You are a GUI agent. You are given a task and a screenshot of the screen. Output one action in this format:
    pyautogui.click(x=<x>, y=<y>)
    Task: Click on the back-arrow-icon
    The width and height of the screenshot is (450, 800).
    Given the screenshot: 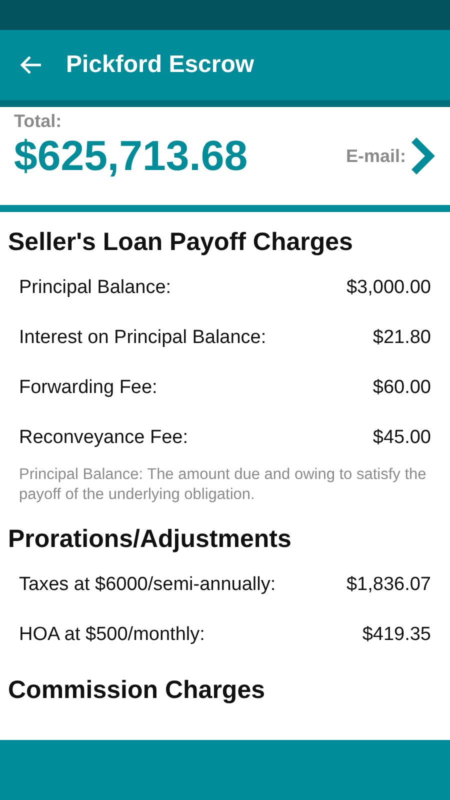 What is the action you would take?
    pyautogui.click(x=31, y=65)
    